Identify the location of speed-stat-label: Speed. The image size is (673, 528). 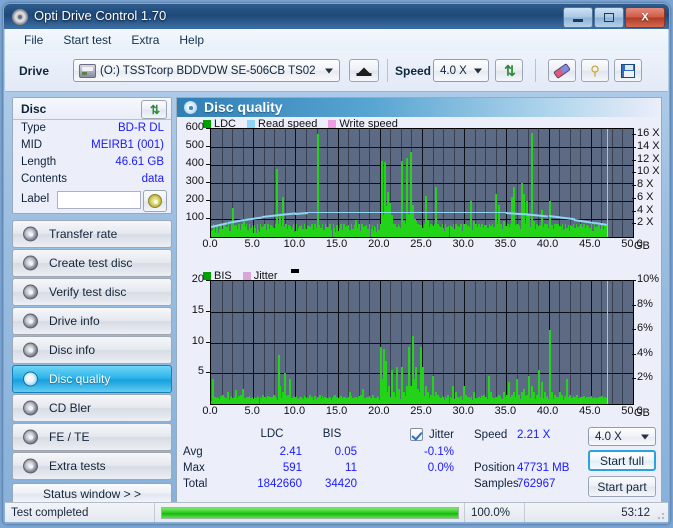
(491, 435).